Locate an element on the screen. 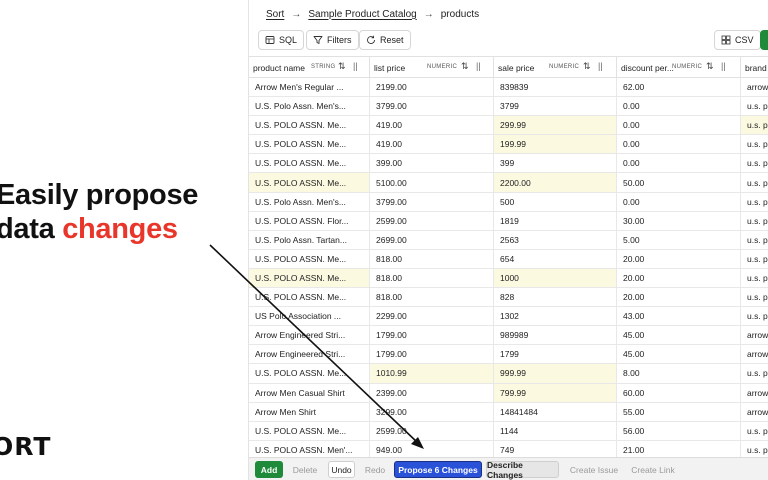 The image size is (768, 480). table-cell: 2200.00 is located at coordinates (555, 182).